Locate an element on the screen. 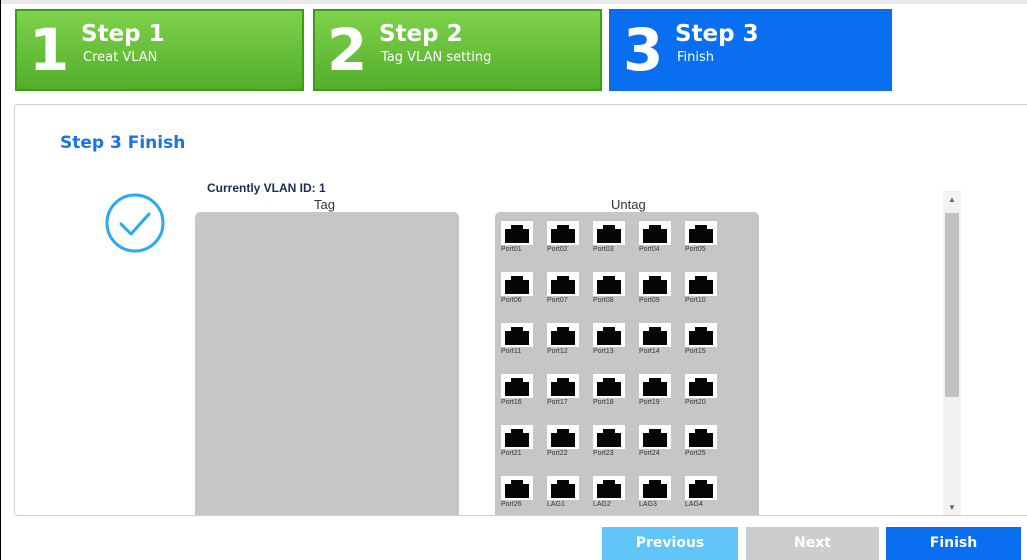 This screenshot has height=560, width=1027. port-label: Port13 is located at coordinates (603, 351).